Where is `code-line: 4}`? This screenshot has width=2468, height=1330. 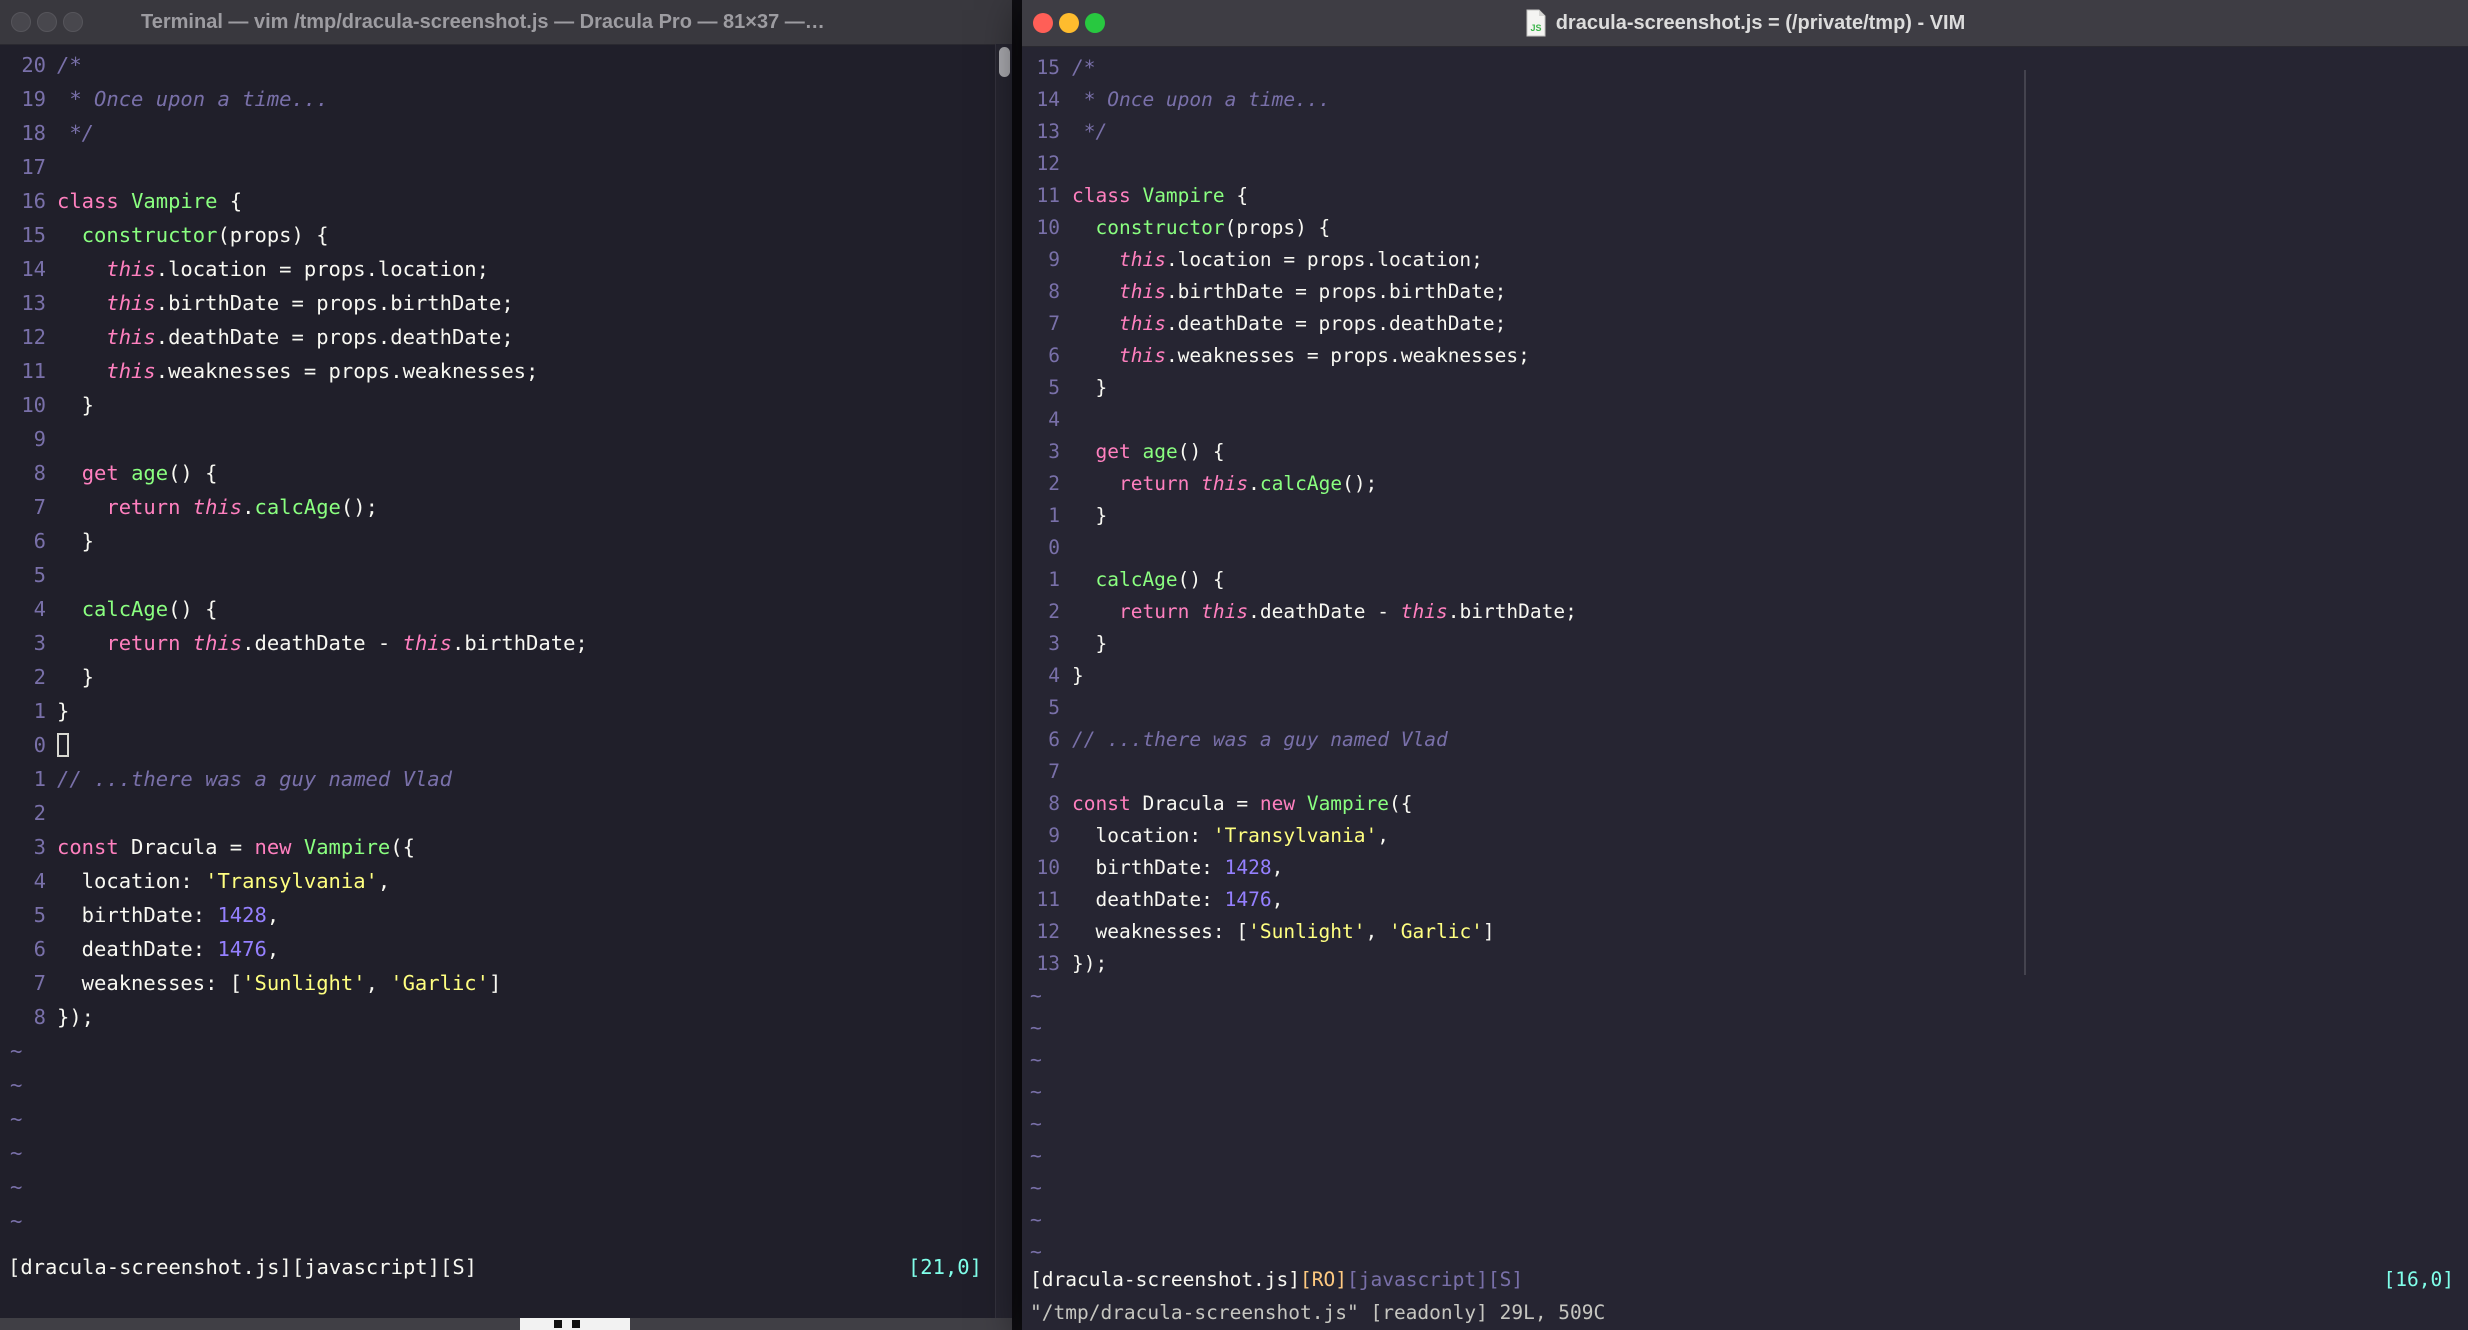
code-line: 4} is located at coordinates (1745, 676).